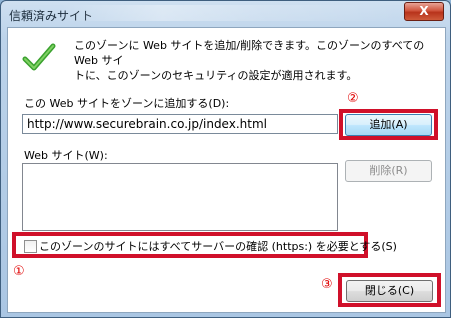 The image size is (451, 318). Describe the element at coordinates (353, 98) in the screenshot. I see `marker-2: ②` at that location.